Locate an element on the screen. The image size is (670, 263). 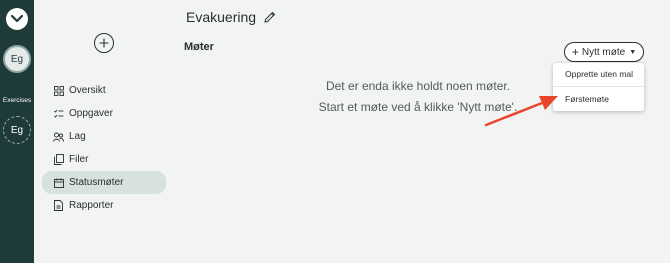
new-meeting-dropdown: Opprette uten mal Førstemøte is located at coordinates (598, 87).